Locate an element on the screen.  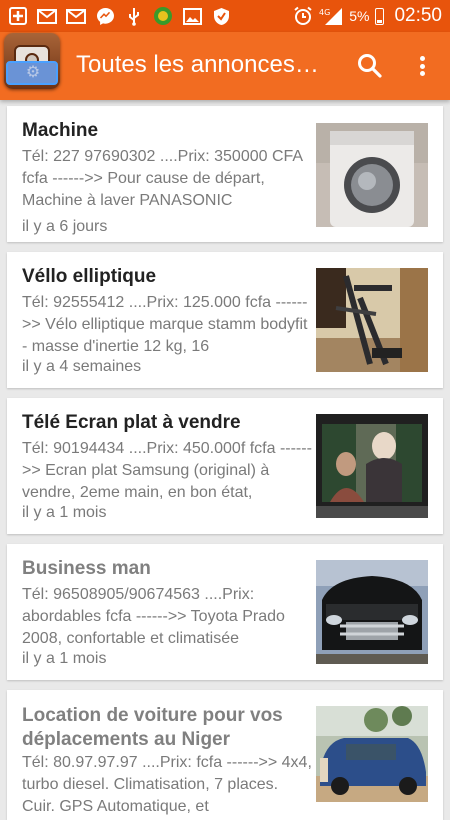
listing-title: Machine is located at coordinates (60, 130).